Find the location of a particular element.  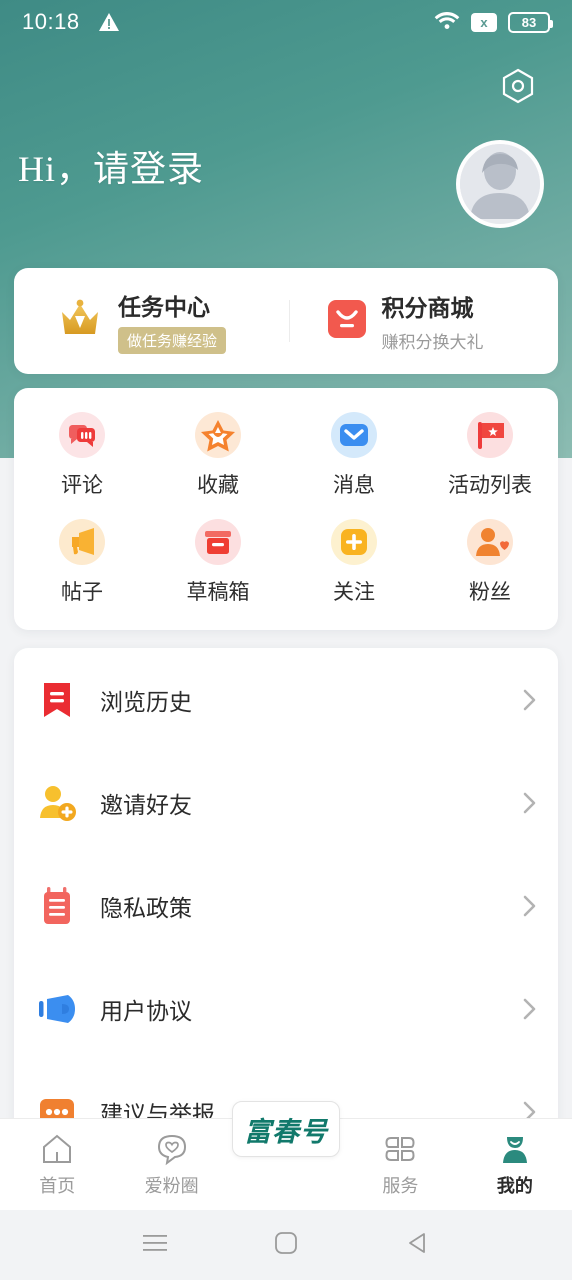

grid-item-following: 关注 is located at coordinates (354, 562).